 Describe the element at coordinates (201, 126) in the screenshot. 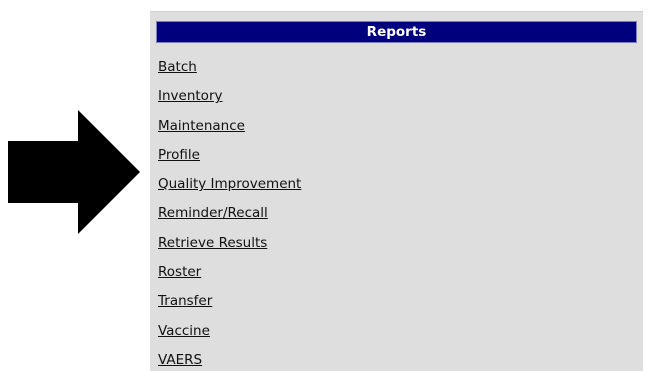

I see `maintenance-link: Maintenance` at that location.